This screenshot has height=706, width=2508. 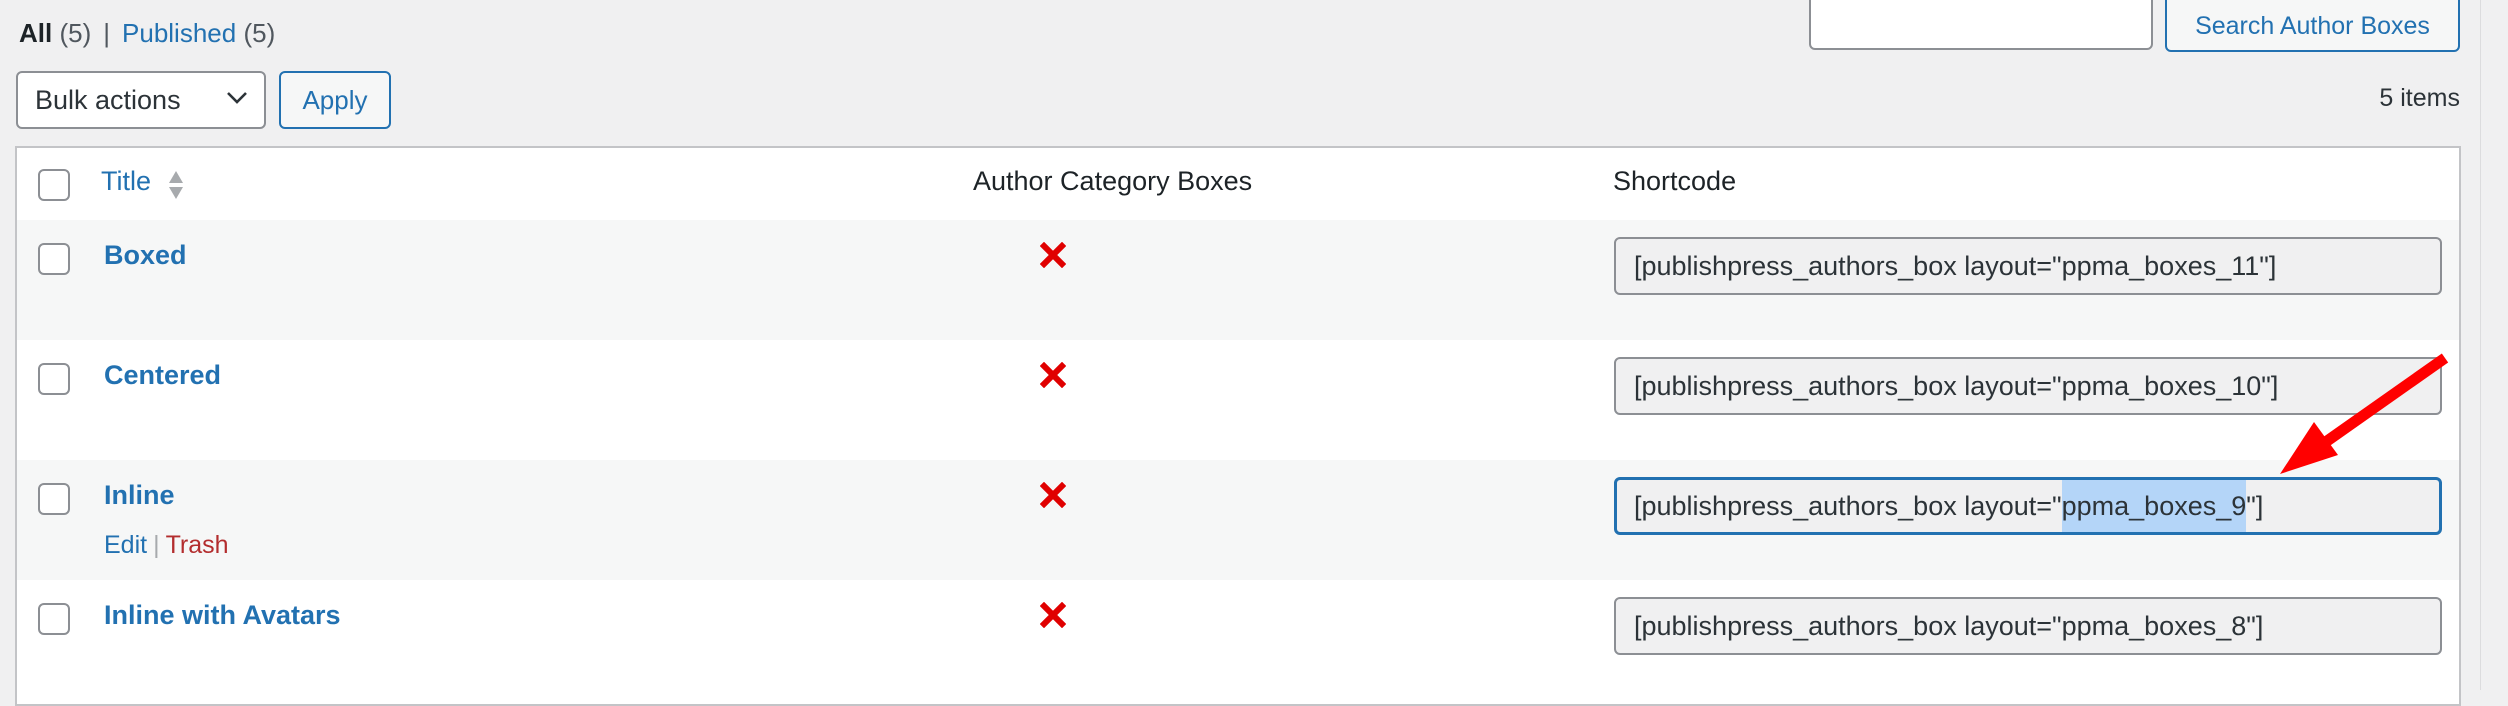 What do you see at coordinates (1848, 505) in the screenshot?
I see `shortcode-prefix: [publishpress_authors_box layout="` at bounding box center [1848, 505].